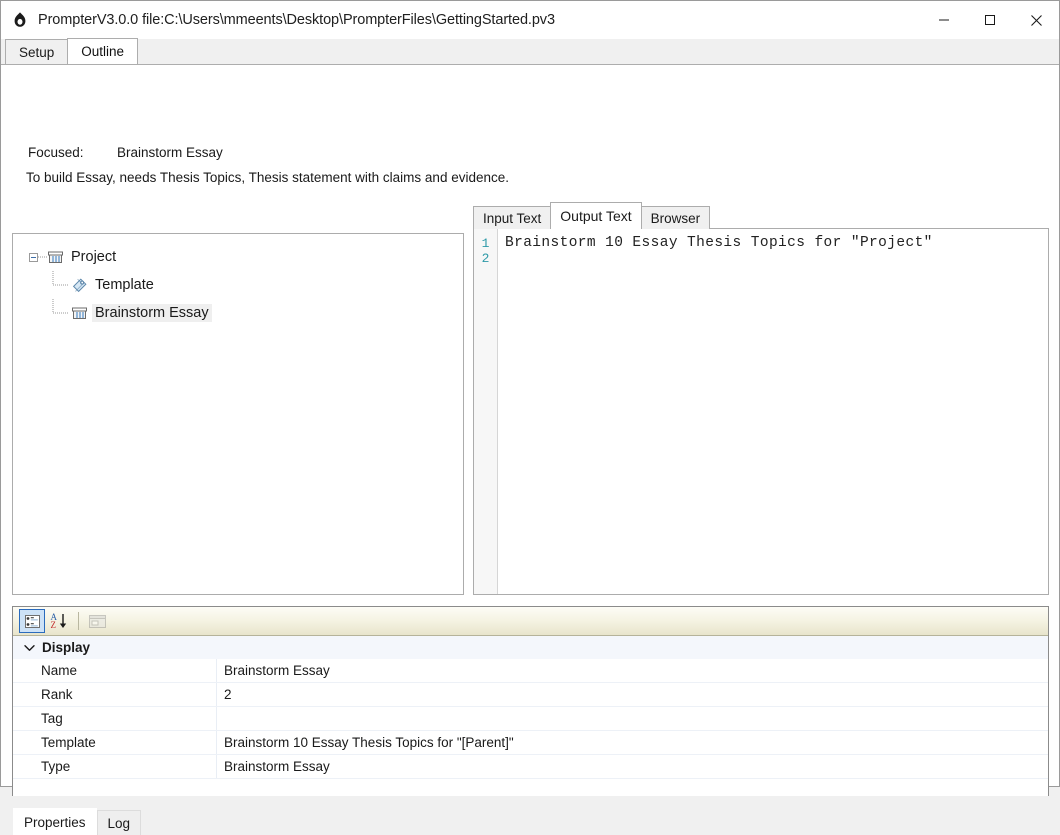  I want to click on main-tab-strip: Setup Outline, so click(530, 51).